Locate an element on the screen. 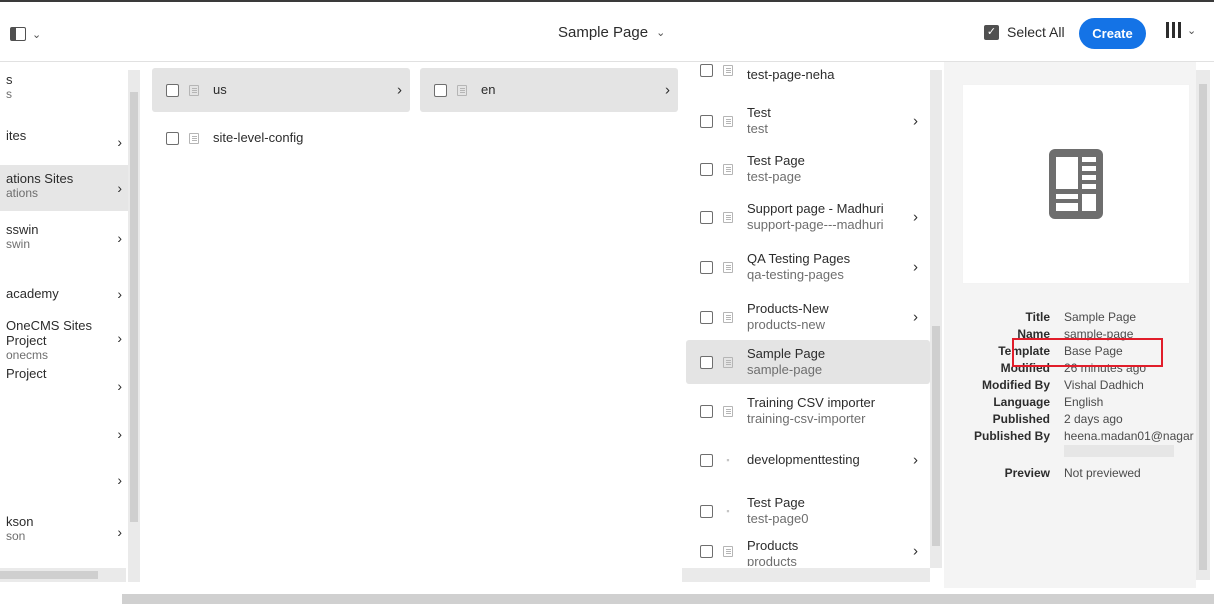 The height and width of the screenshot is (610, 1214). column-item: ites › is located at coordinates (64, 142).